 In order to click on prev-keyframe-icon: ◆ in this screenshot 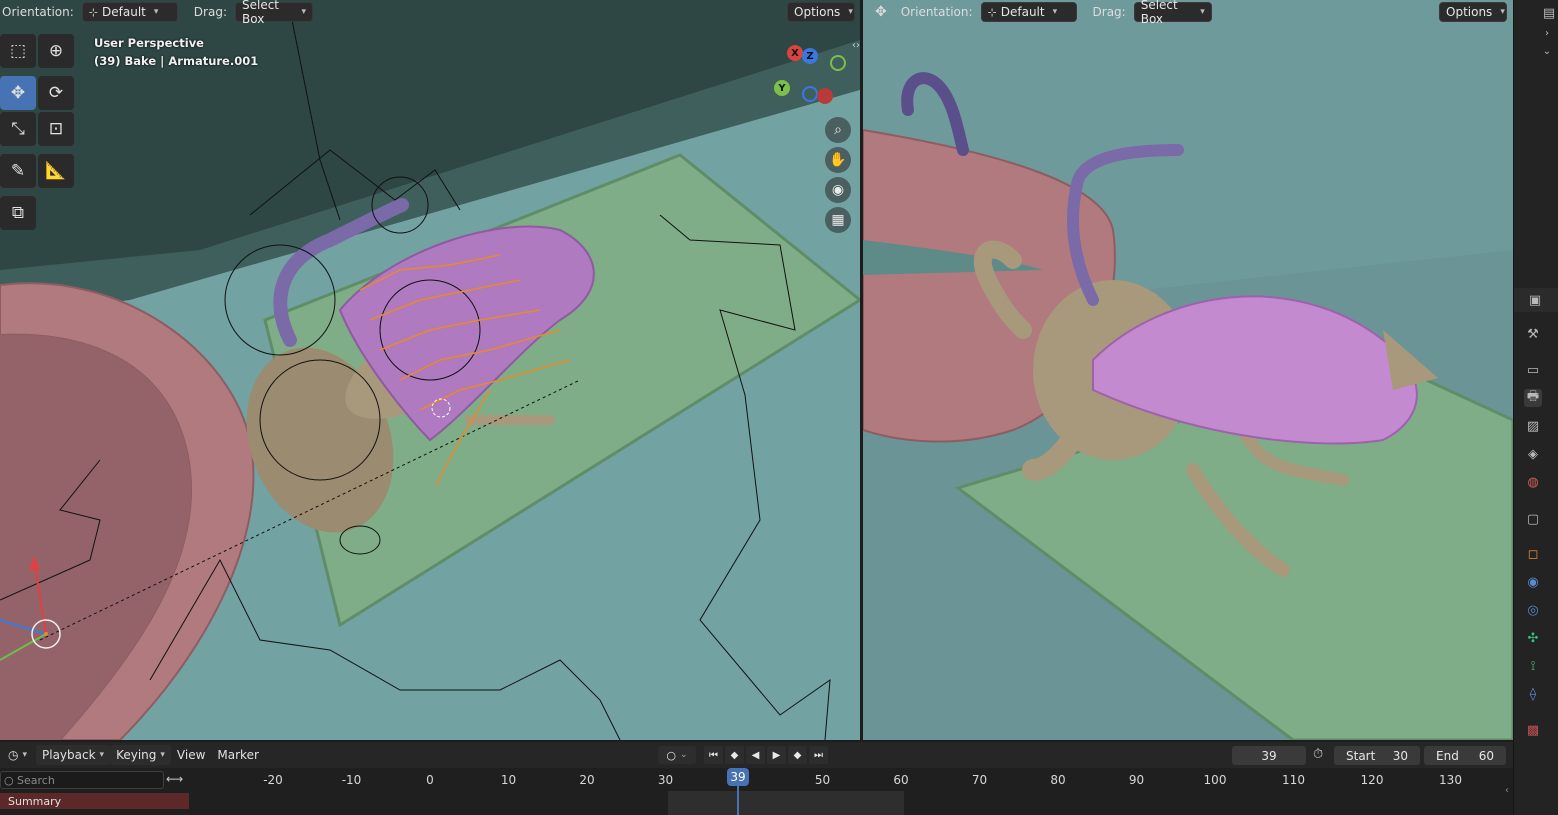, I will do `click(734, 755)`.